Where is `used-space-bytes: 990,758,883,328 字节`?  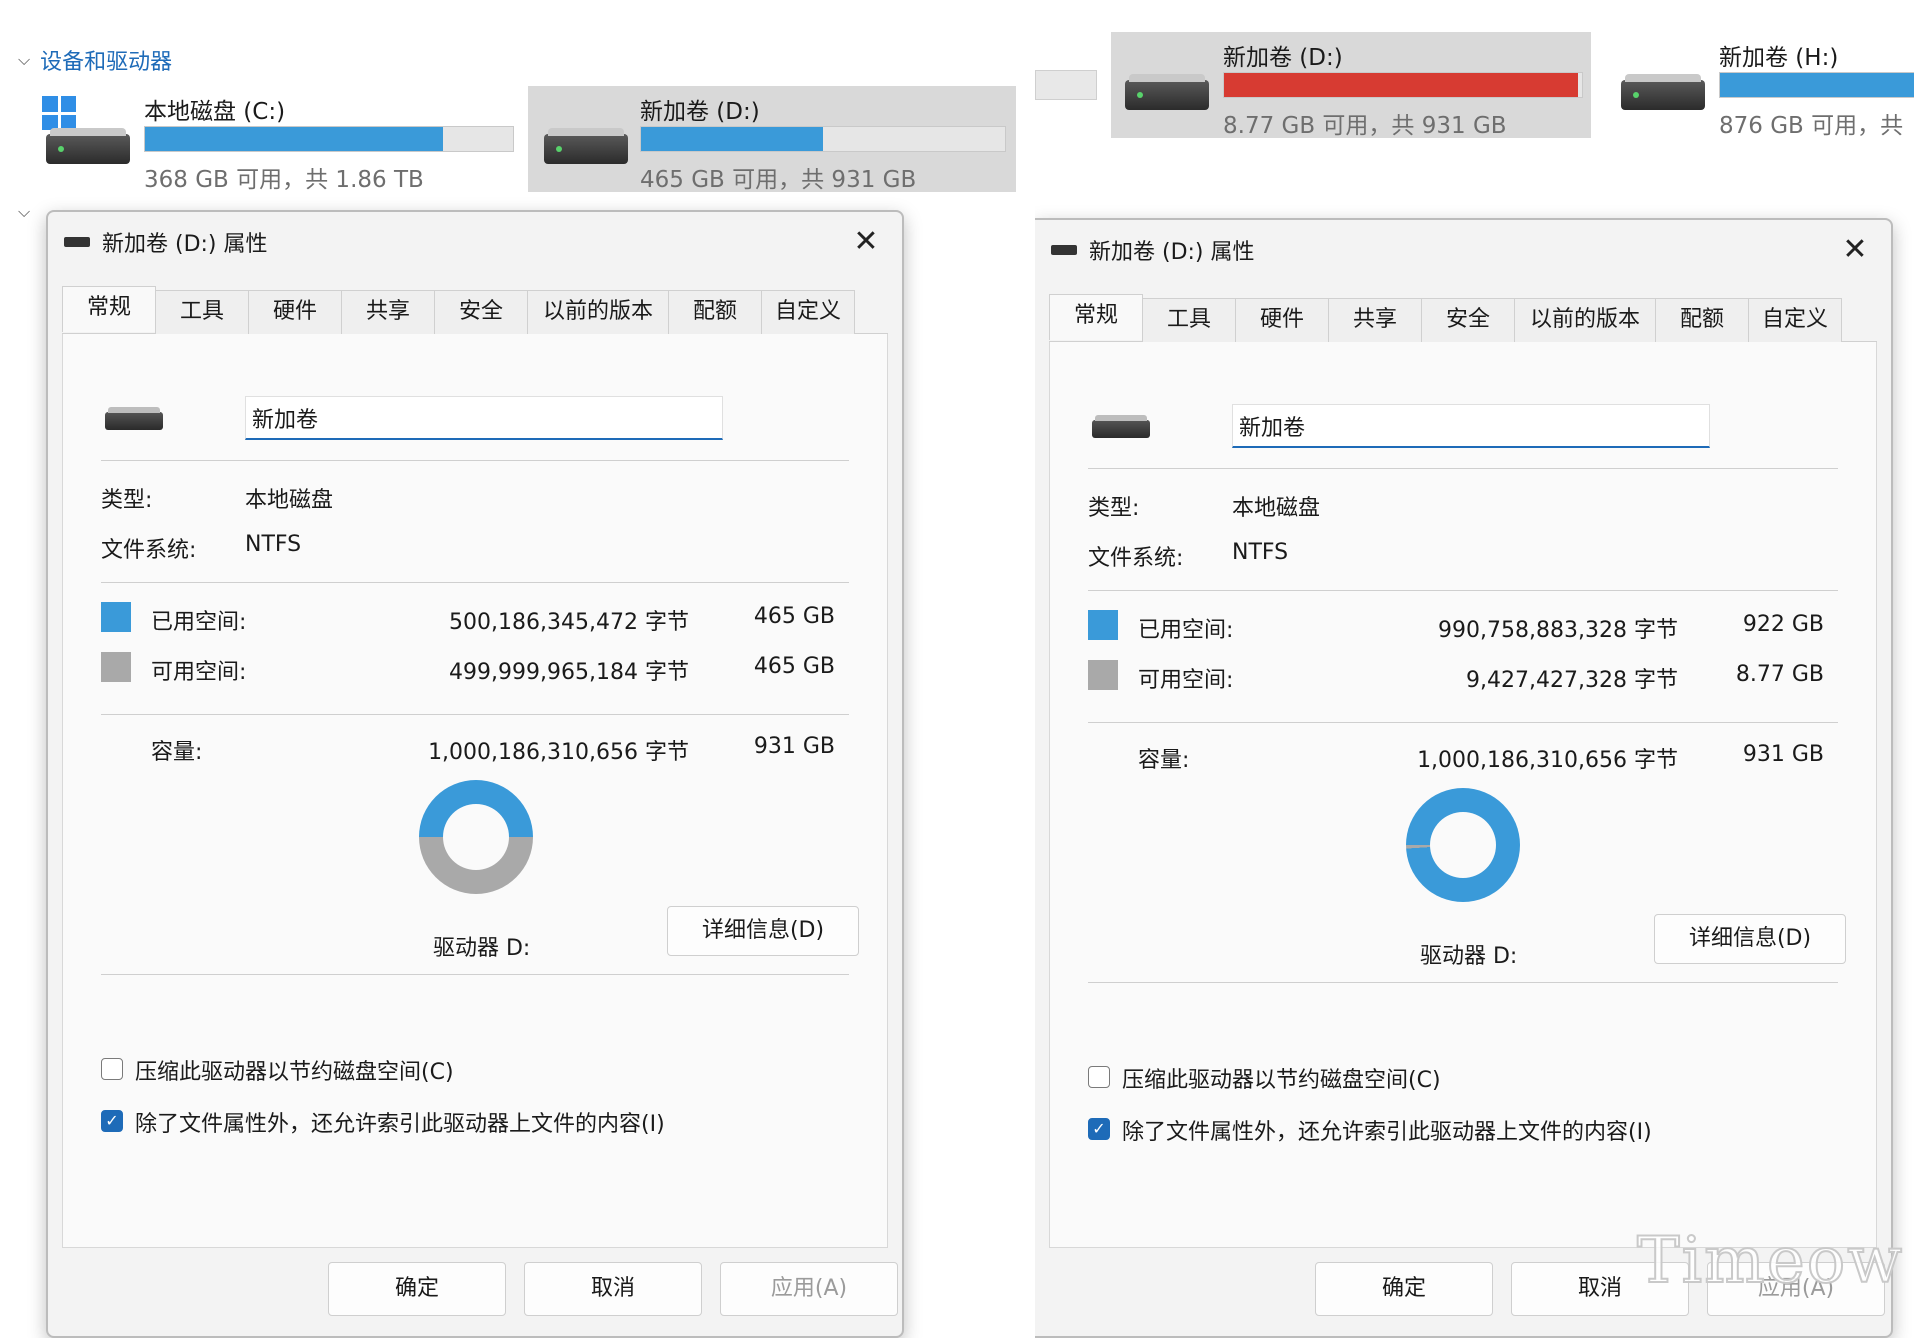
used-space-bytes: 990,758,883,328 字节 is located at coordinates (1558, 630).